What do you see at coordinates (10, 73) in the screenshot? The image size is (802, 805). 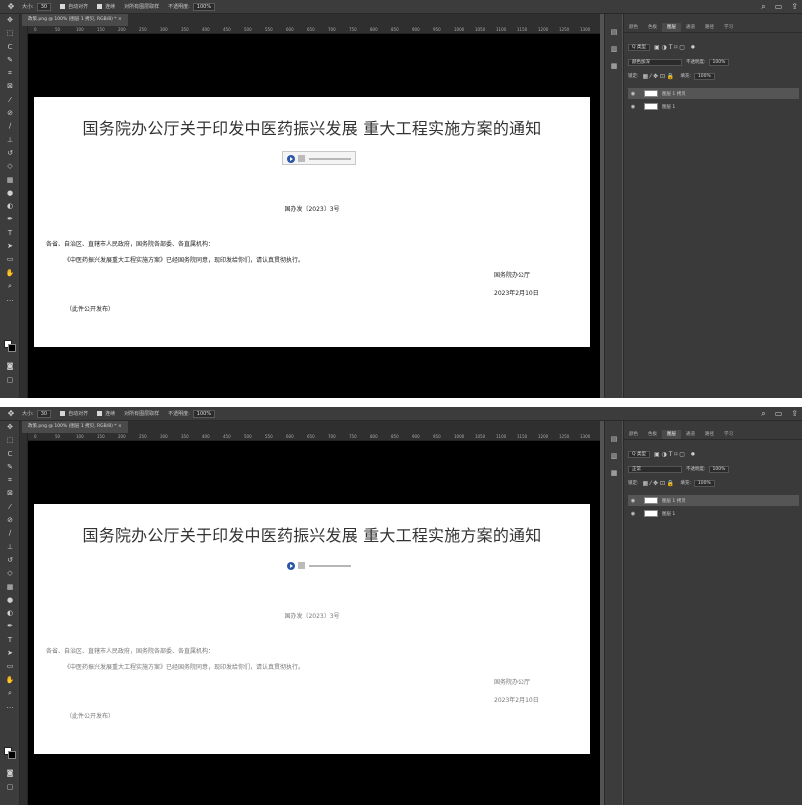 I see `crop-tool-icon: ⌗` at bounding box center [10, 73].